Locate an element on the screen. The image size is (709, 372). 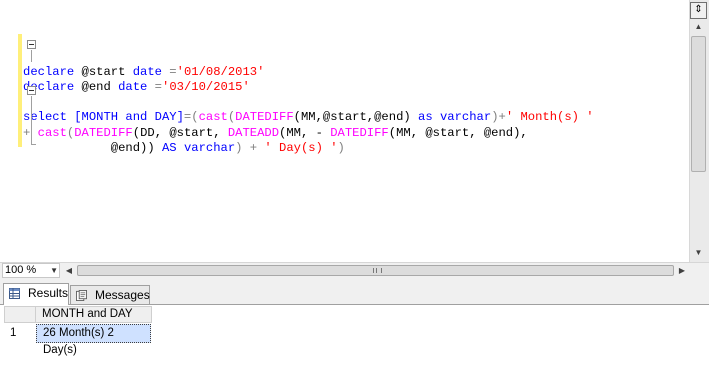
row-number: 1 is located at coordinates (20, 333).